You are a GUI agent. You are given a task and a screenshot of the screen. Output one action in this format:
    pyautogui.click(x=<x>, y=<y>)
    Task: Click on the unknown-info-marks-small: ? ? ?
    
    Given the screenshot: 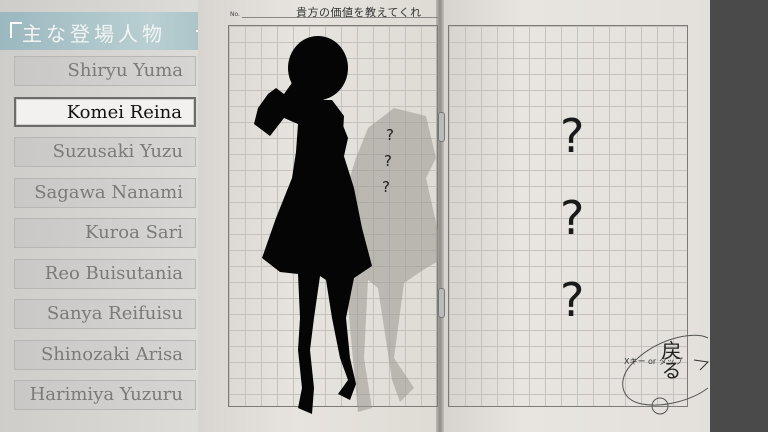 What is the action you would take?
    pyautogui.click(x=388, y=161)
    